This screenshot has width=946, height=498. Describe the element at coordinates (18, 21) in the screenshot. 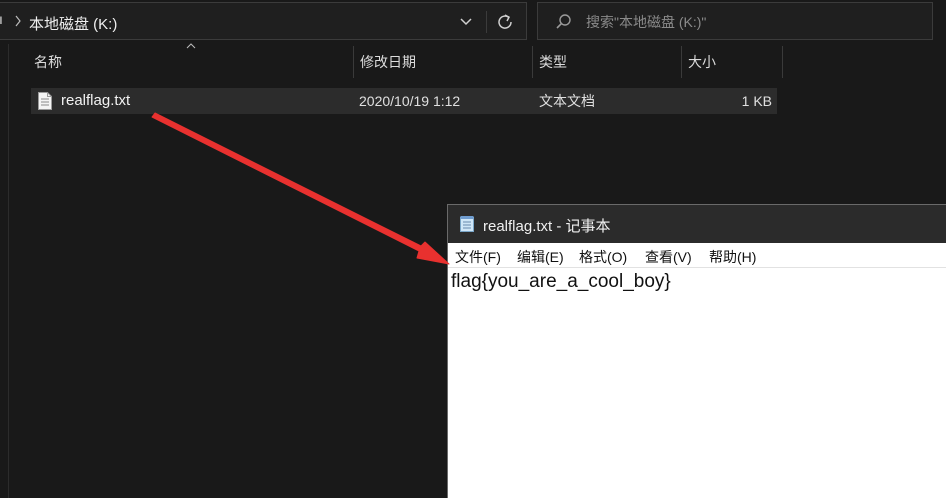

I see `breadcrumb-chevron-icon` at that location.